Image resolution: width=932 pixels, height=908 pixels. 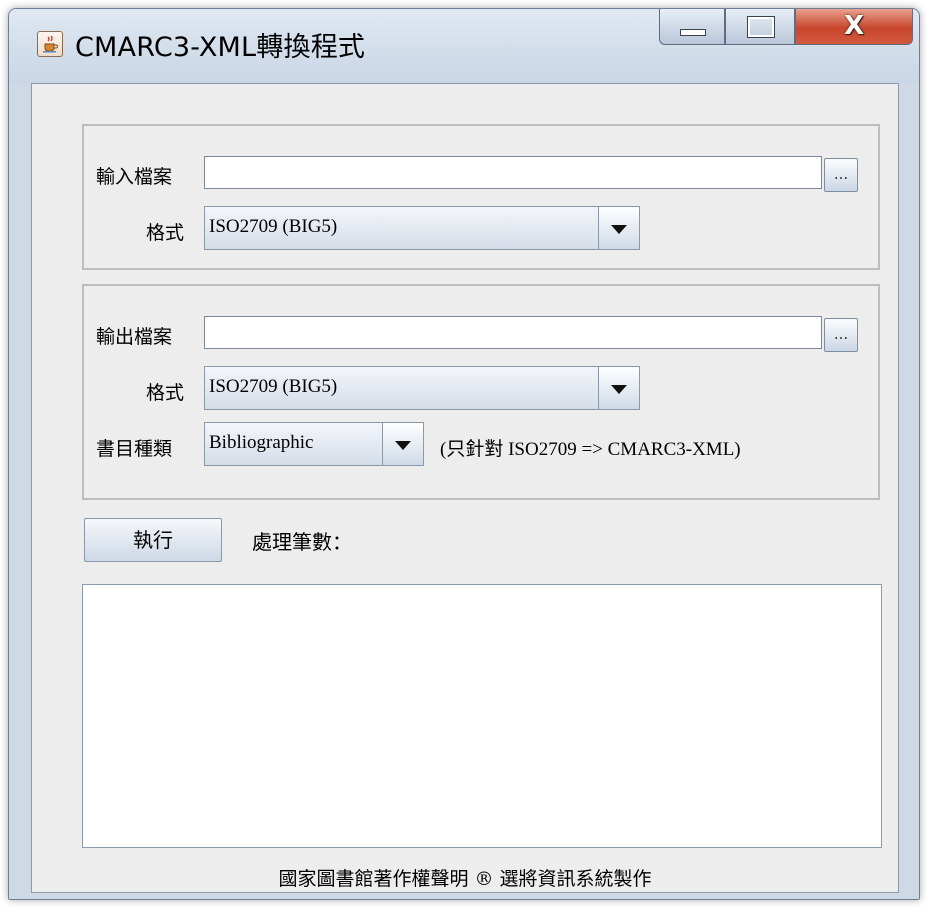 What do you see at coordinates (134, 177) in the screenshot?
I see `input-file-label: 輸入檔案` at bounding box center [134, 177].